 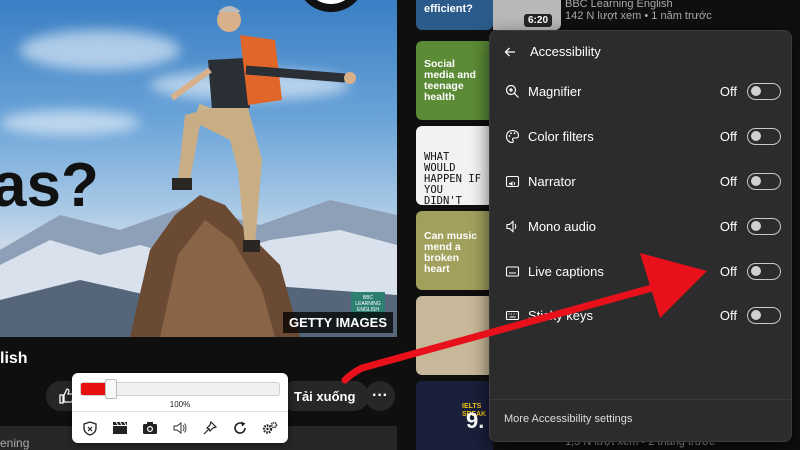 What do you see at coordinates (150, 428) in the screenshot?
I see `camera-icon` at bounding box center [150, 428].